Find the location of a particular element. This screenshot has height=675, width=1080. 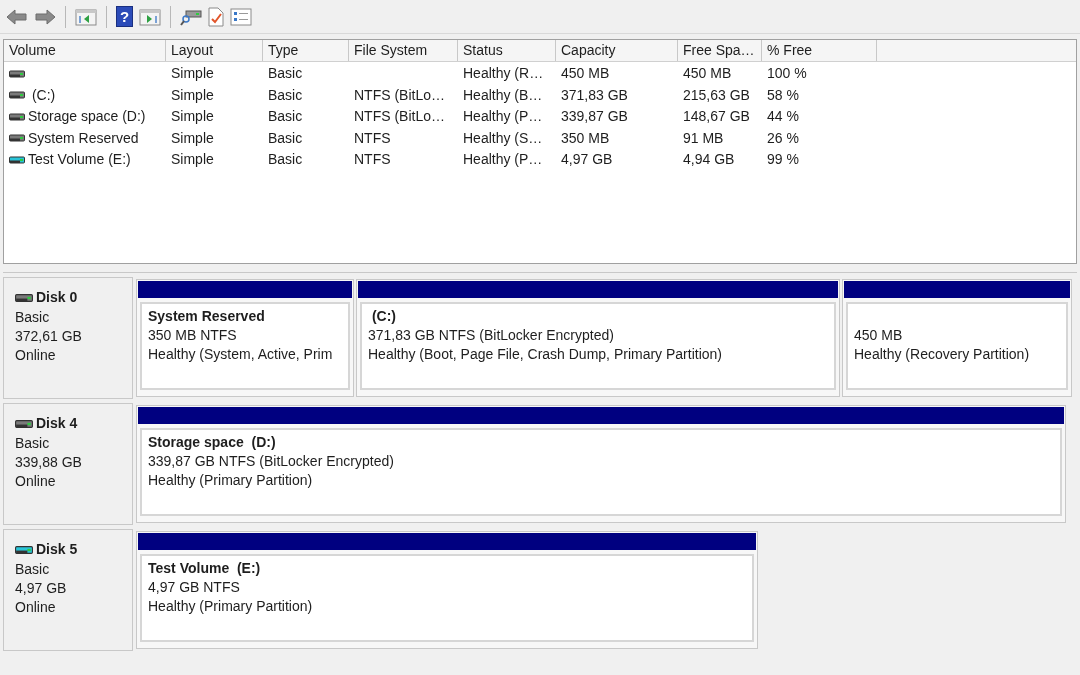

partition-info: 371,83 GB NTFS (BitLocker Encrypted) is located at coordinates (491, 335).